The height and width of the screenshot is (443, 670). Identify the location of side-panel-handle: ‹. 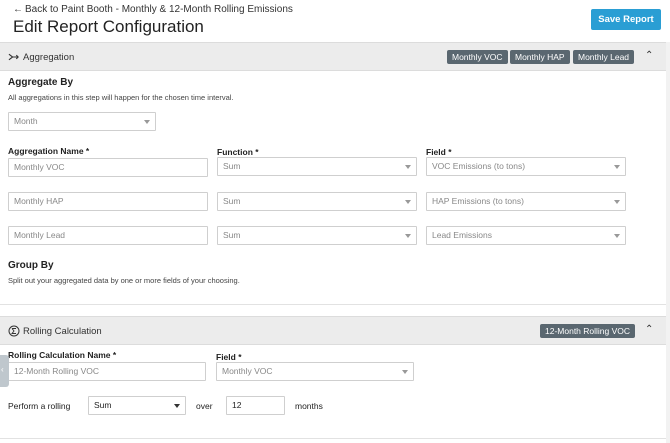
(4, 371).